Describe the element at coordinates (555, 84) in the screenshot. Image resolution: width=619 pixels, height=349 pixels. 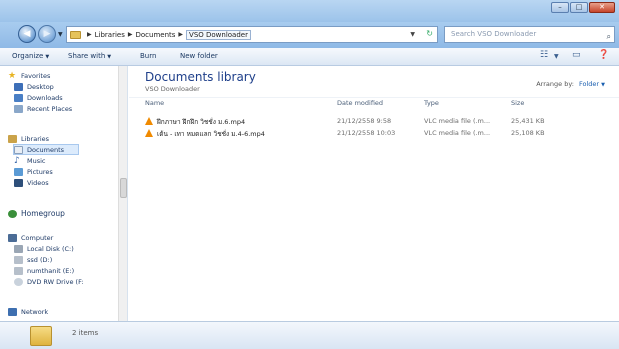
I see `arrange-by-label: Arrange by:` at that location.